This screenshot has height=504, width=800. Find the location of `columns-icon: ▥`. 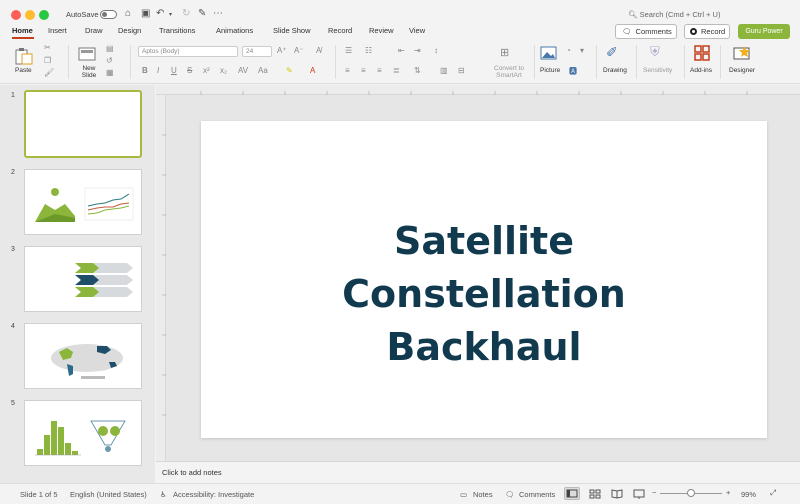

columns-icon: ▥ is located at coordinates (444, 70).